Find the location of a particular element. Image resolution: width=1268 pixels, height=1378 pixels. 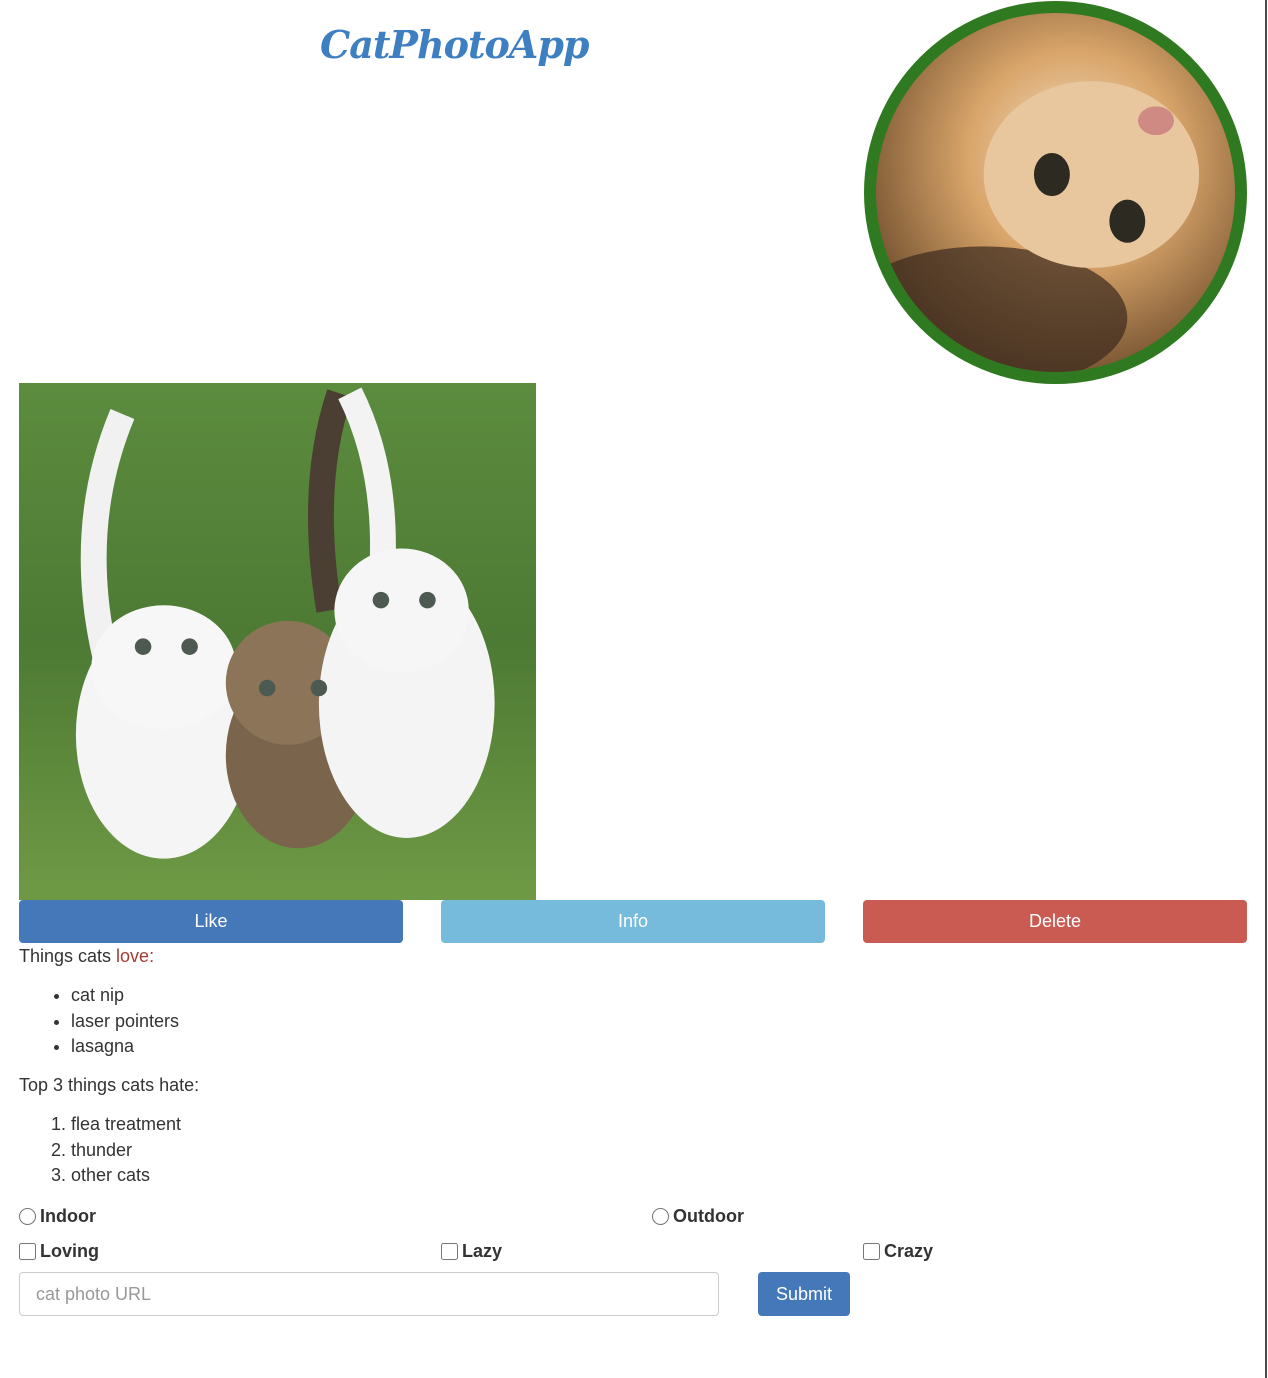

love-highlight: love: is located at coordinates (135, 956).